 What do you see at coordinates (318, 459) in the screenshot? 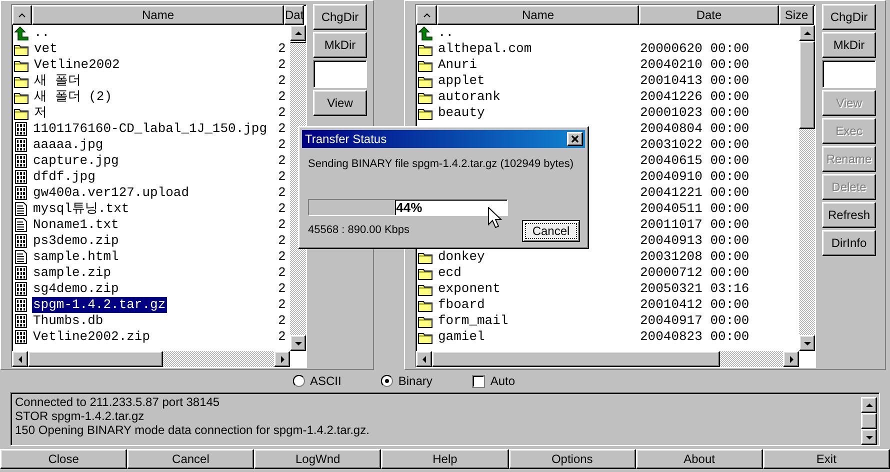
I see `command-button: LogWnd` at bounding box center [318, 459].